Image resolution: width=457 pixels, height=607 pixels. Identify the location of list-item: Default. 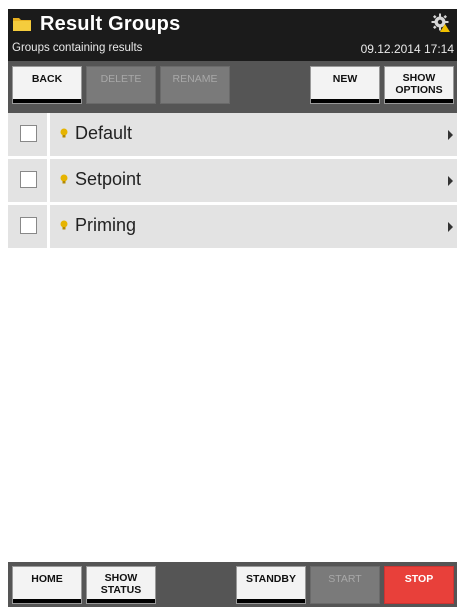
(232, 136).